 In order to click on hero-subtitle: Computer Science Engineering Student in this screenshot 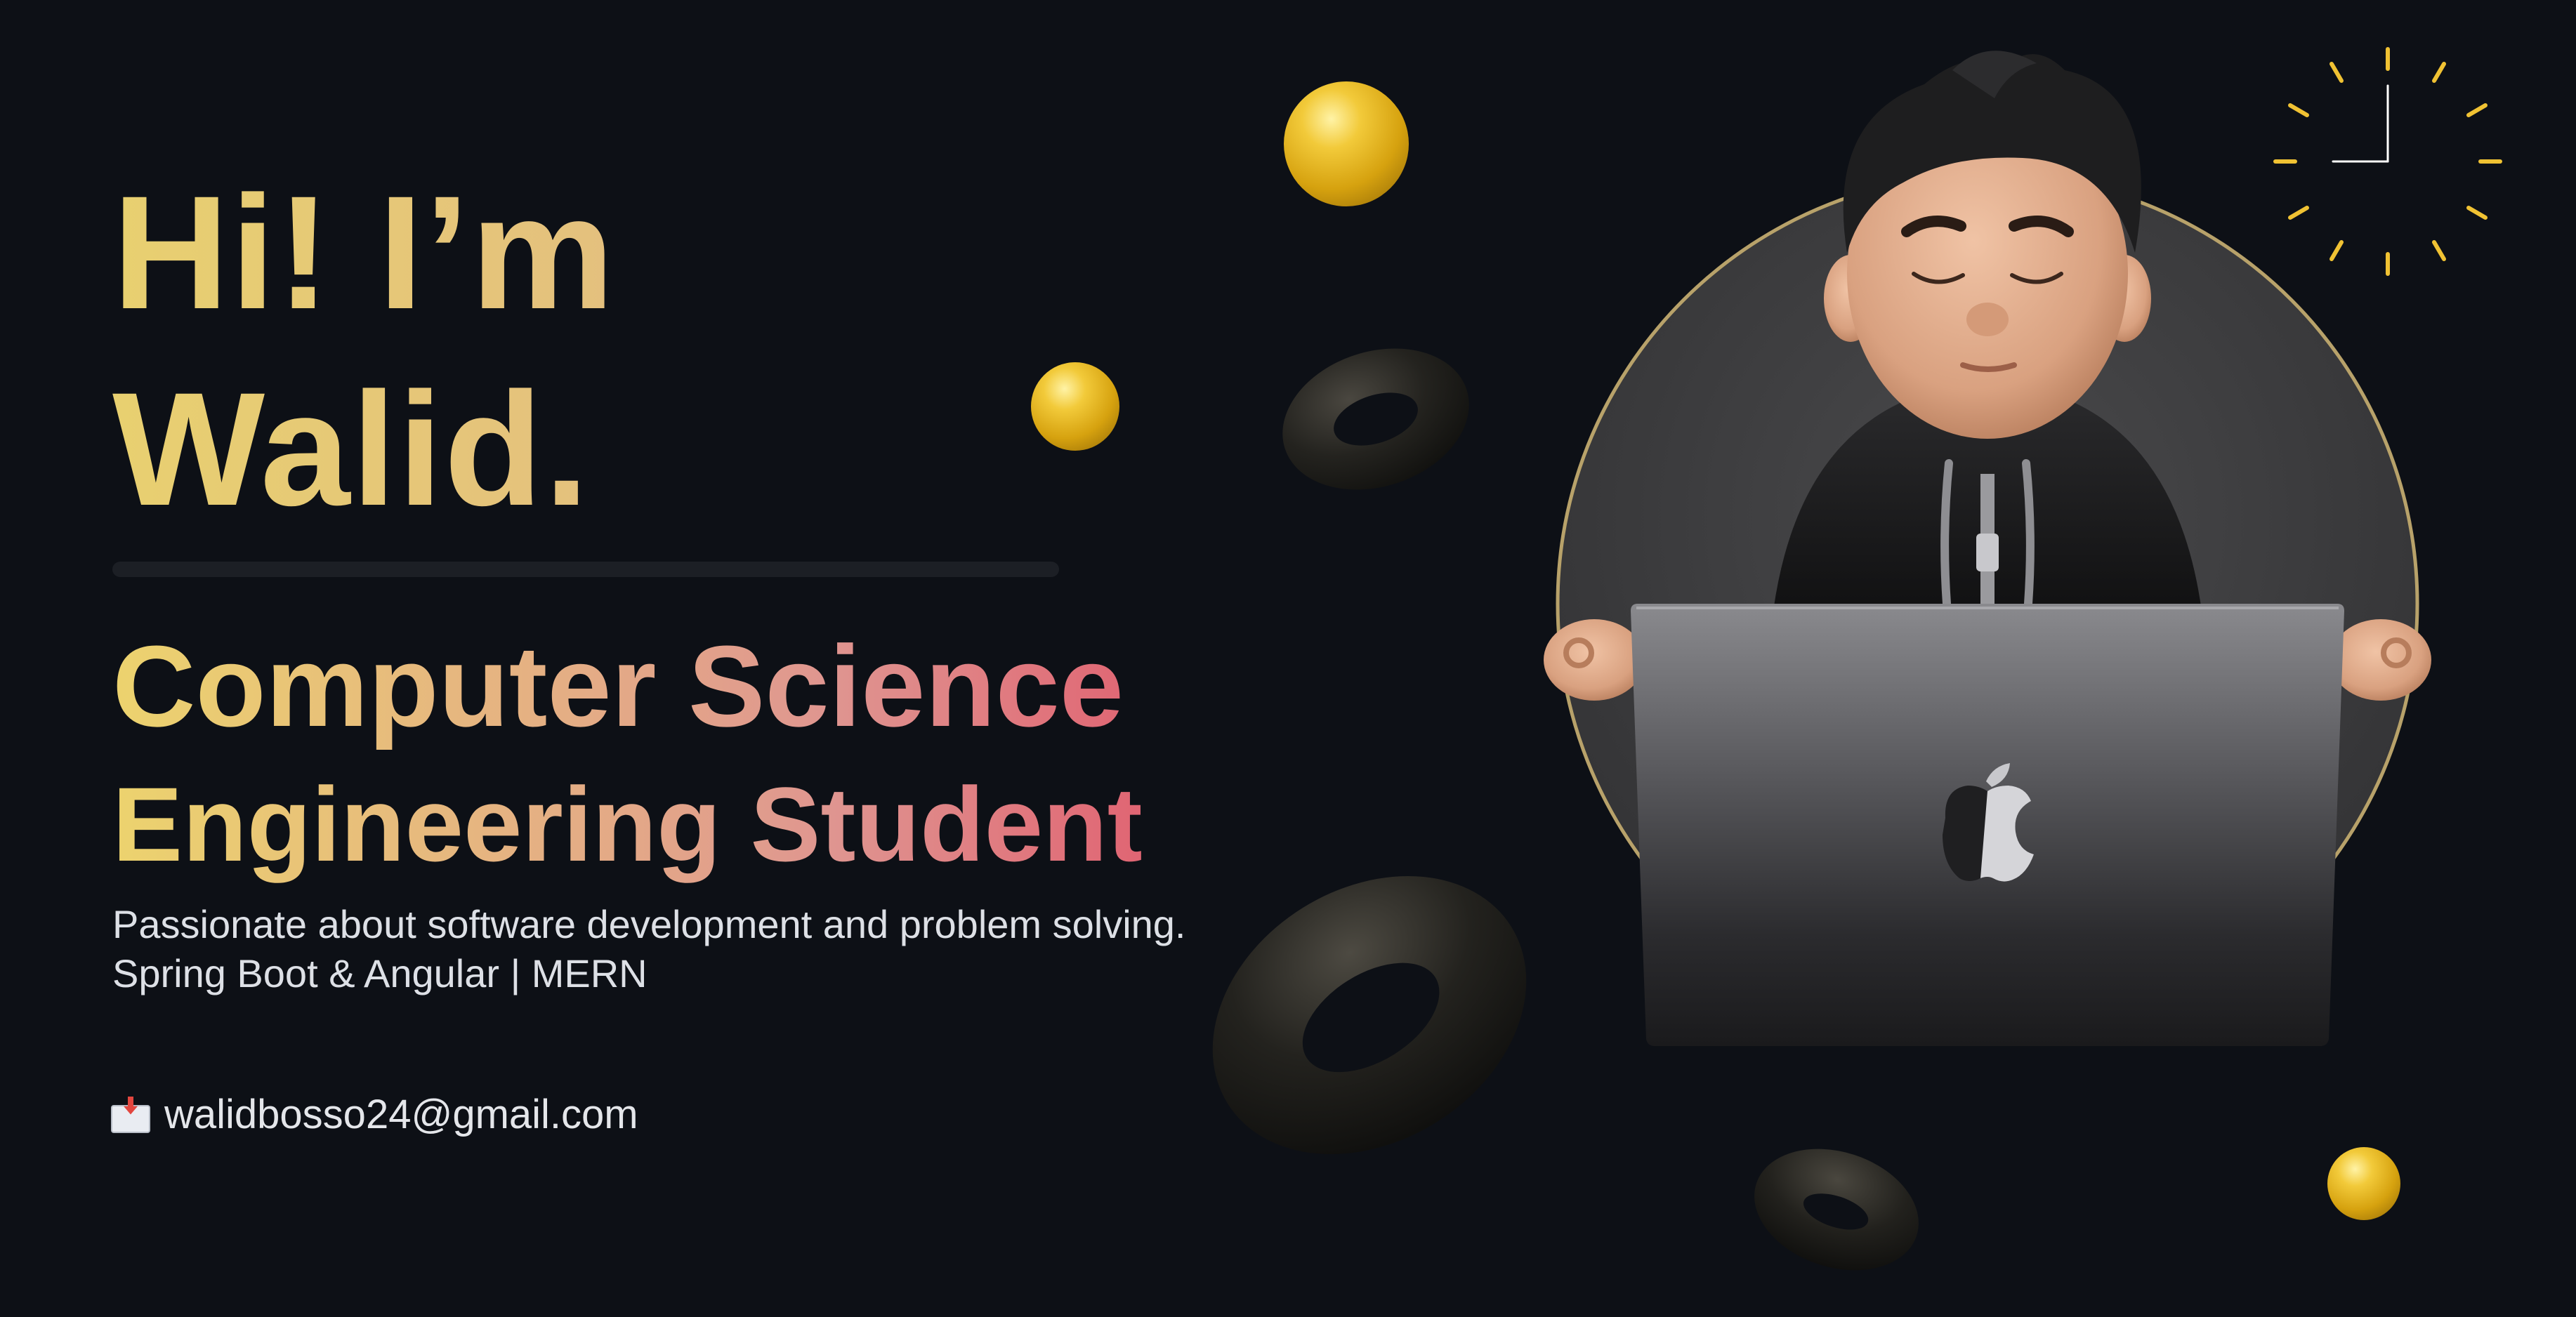, I will do `click(627, 755)`.